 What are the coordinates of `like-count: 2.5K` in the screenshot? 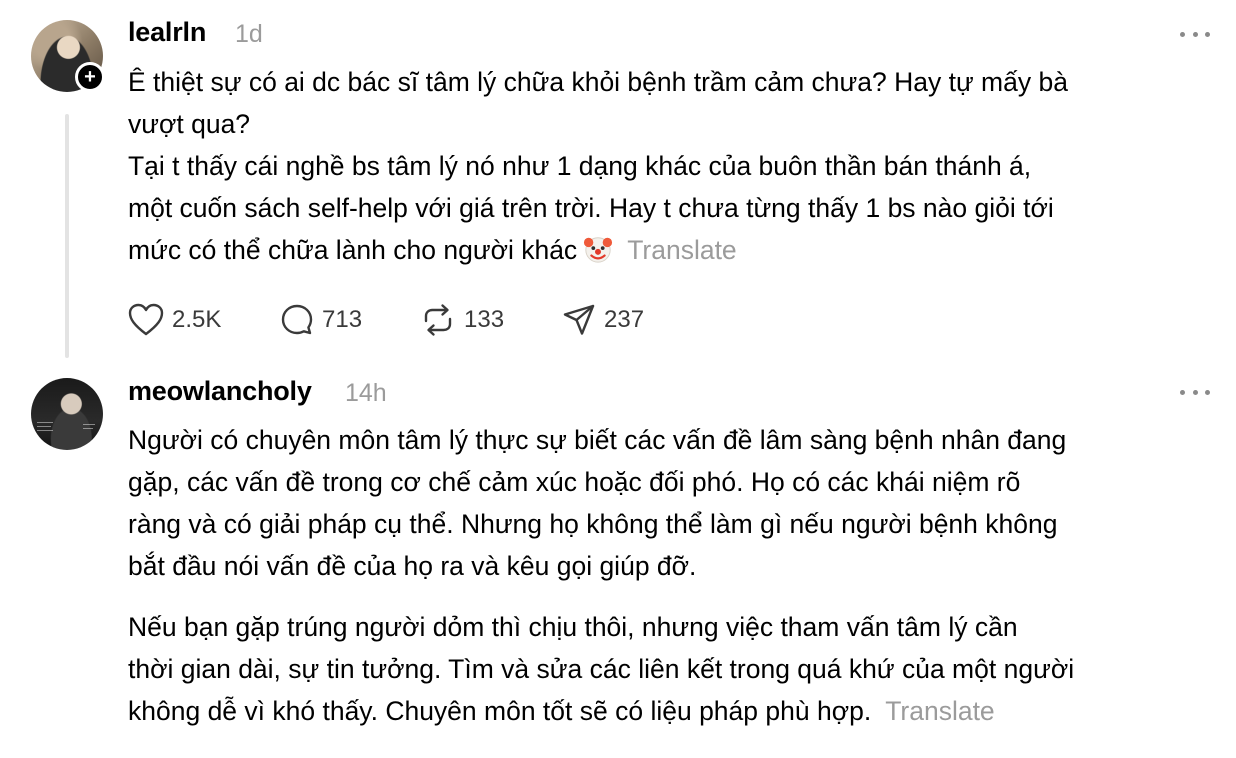 It's located at (197, 319).